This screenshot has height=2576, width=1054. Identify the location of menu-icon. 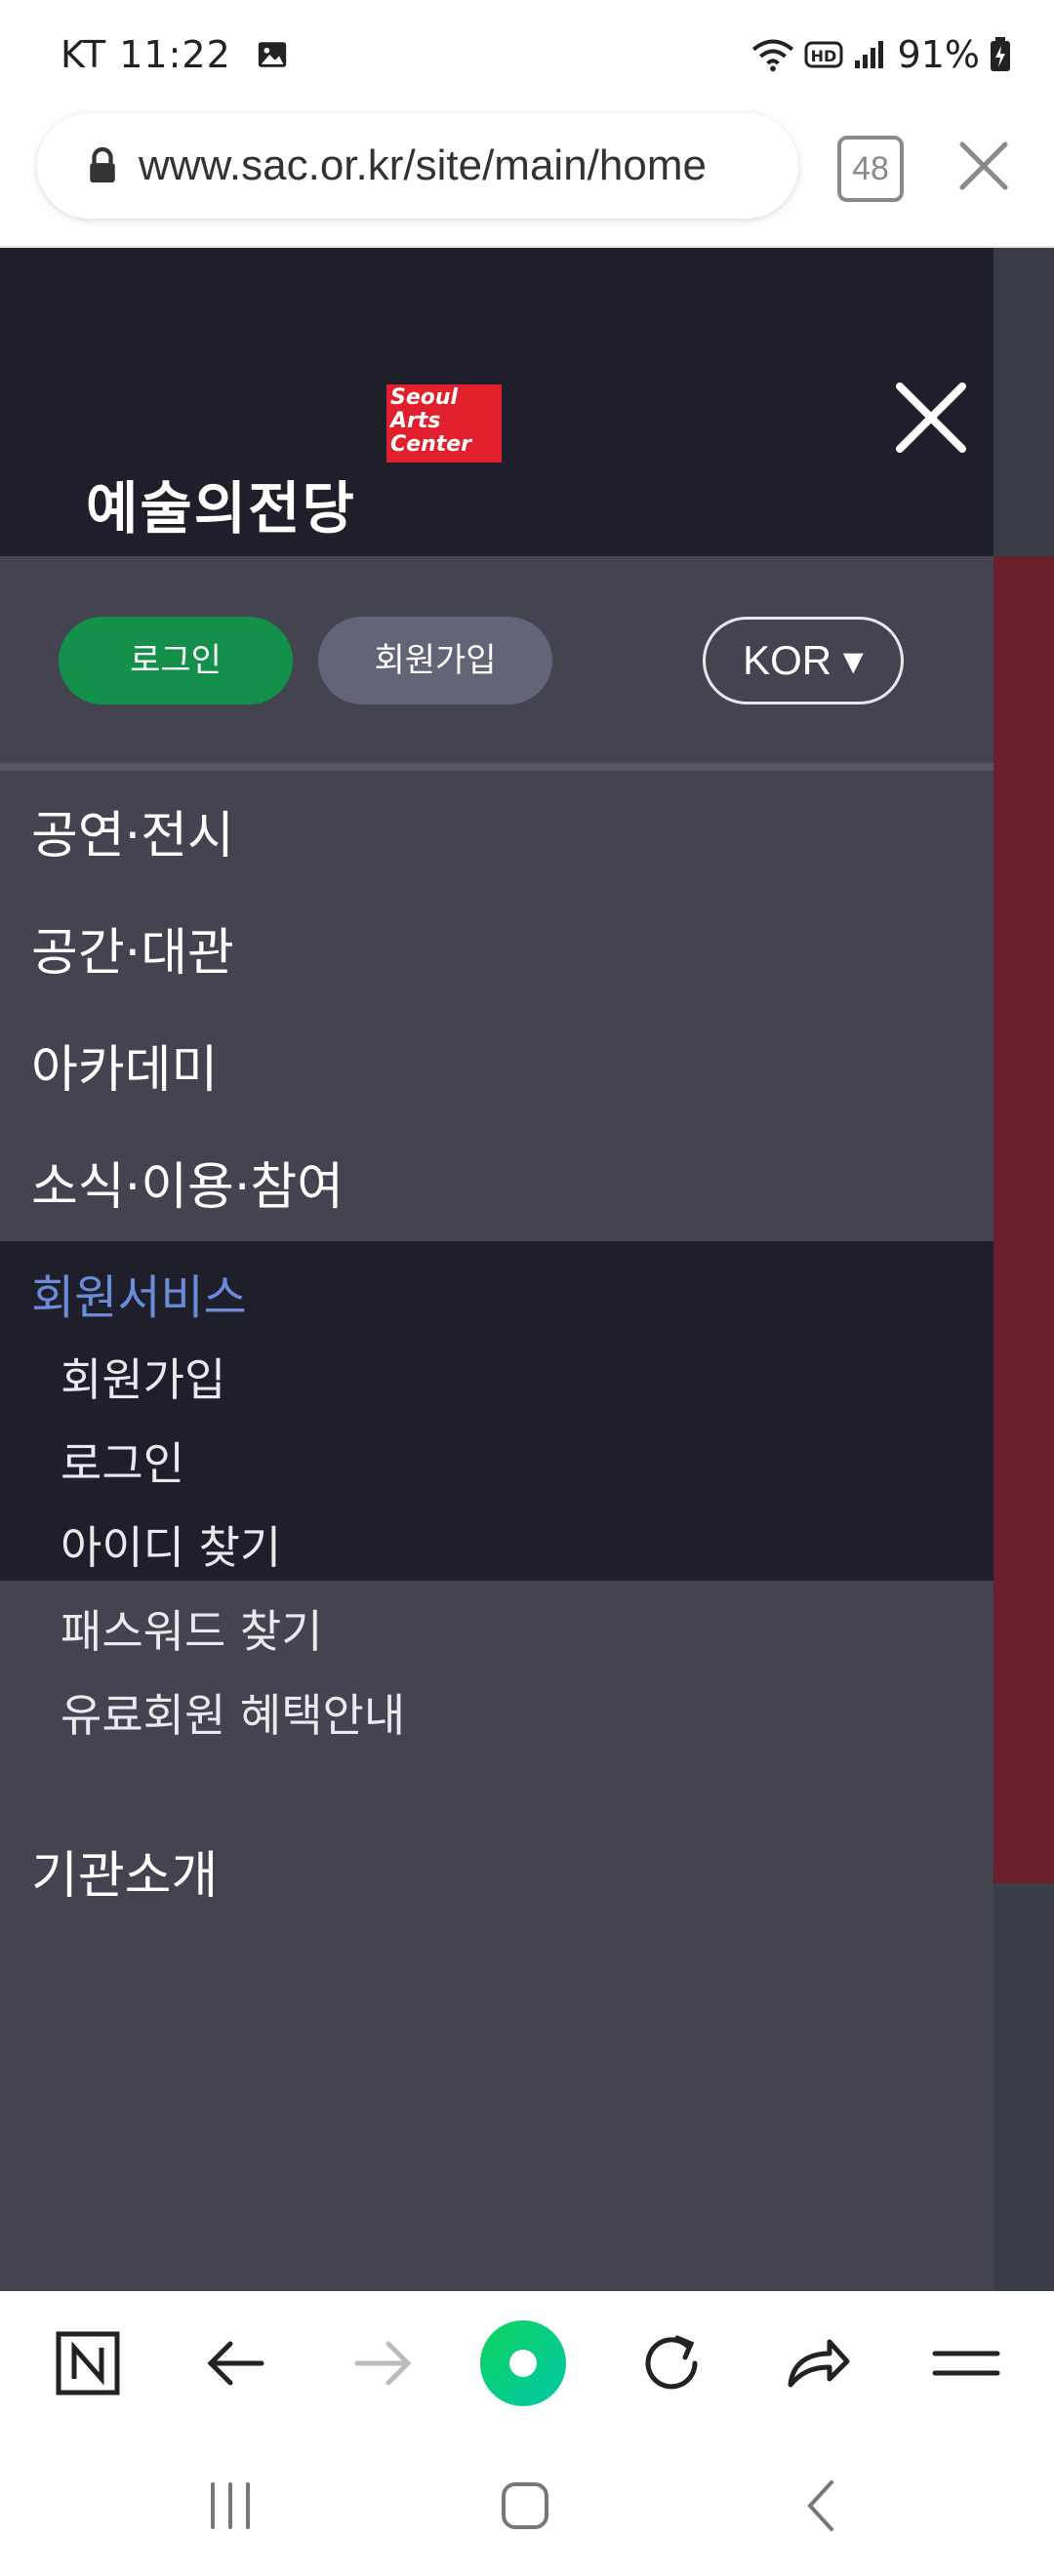
(966, 2363).